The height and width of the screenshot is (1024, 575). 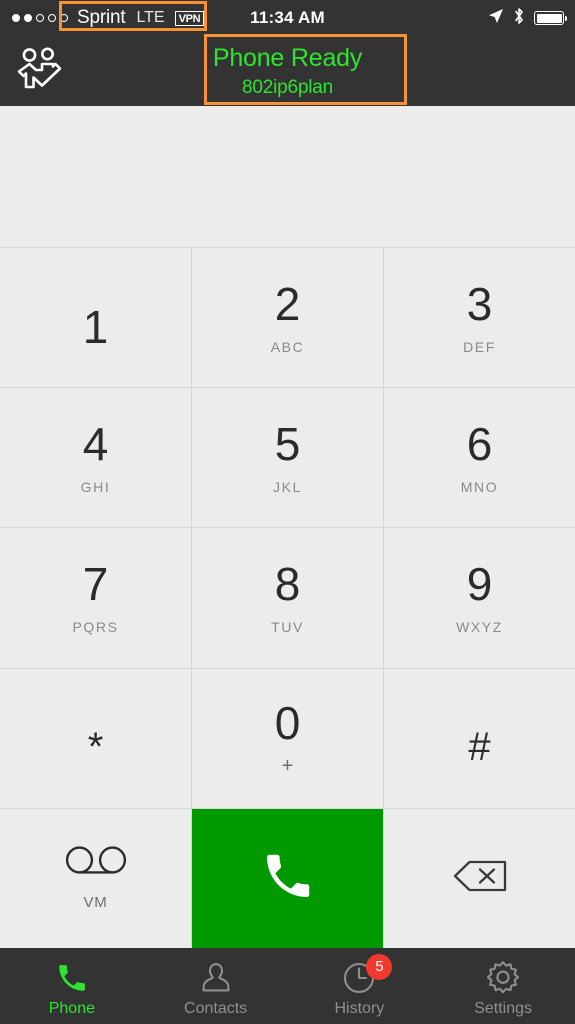 I want to click on dialpad-key-4: 4 GHI, so click(x=95, y=458).